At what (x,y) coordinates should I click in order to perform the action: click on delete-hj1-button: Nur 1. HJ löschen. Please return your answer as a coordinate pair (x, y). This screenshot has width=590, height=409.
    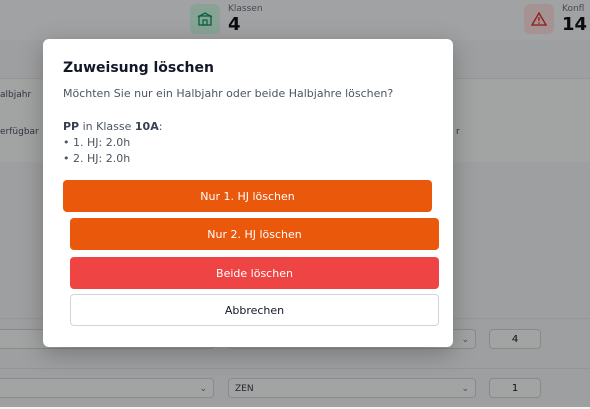
    Looking at the image, I should click on (247, 196).